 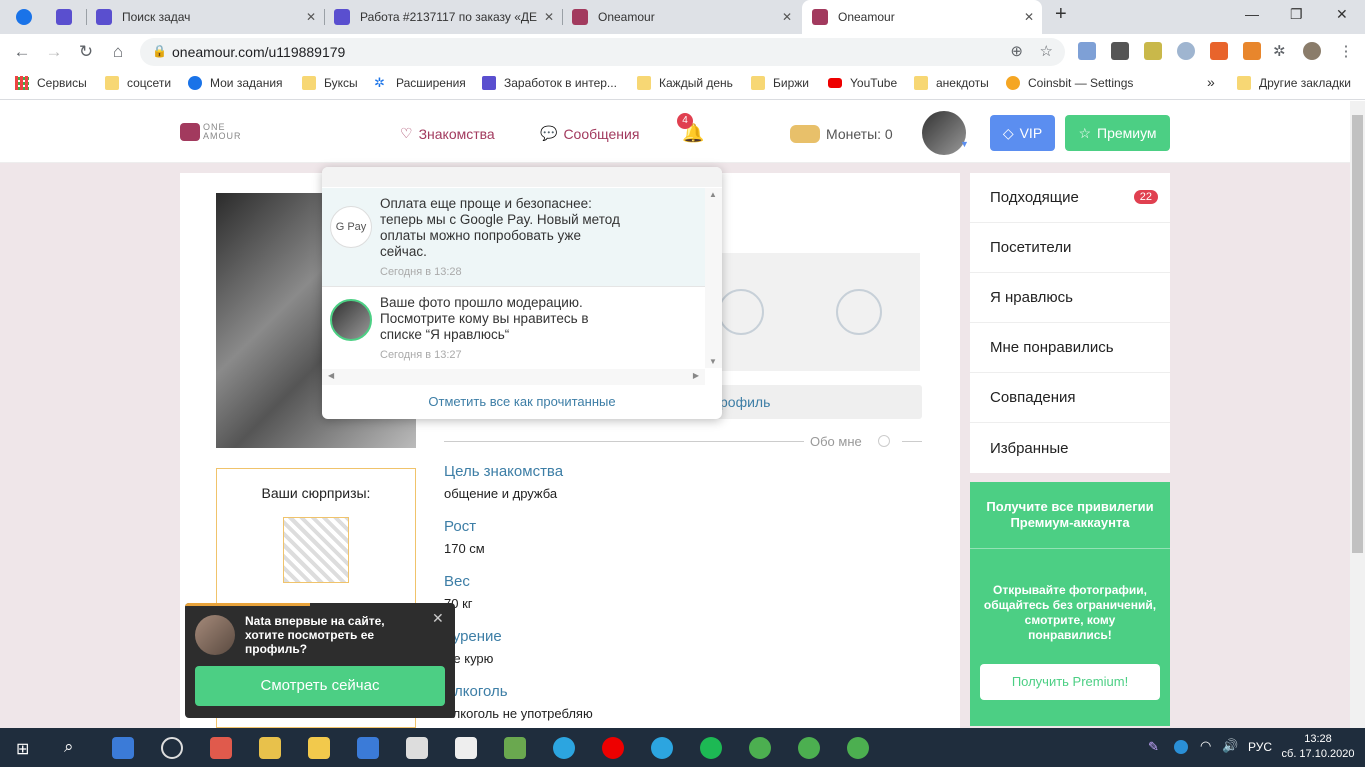 What do you see at coordinates (780, 83) in the screenshot?
I see `bookmark-exchanges: Биржи` at bounding box center [780, 83].